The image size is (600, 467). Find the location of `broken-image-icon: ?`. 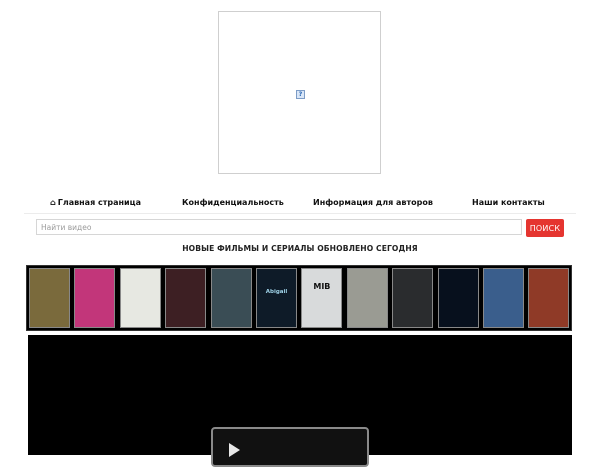

broken-image-icon: ? is located at coordinates (300, 94).